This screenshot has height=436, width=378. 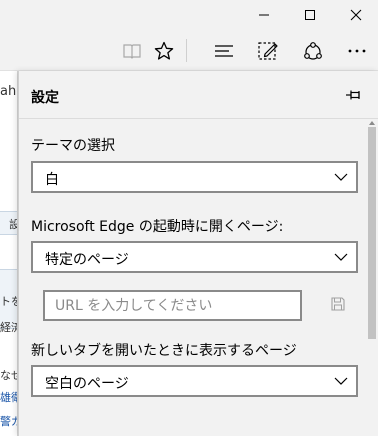 I want to click on toolbar-separator, so click(x=186, y=50).